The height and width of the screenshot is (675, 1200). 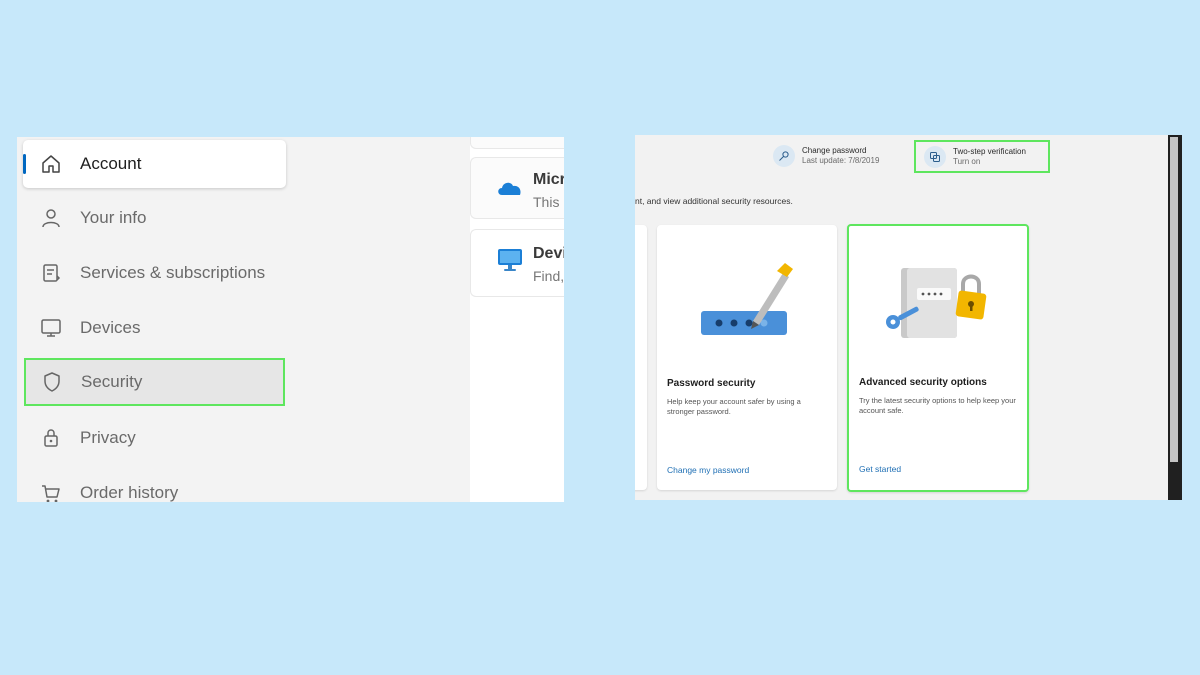 I want to click on two-step-title: Two-step verification, so click(x=989, y=151).